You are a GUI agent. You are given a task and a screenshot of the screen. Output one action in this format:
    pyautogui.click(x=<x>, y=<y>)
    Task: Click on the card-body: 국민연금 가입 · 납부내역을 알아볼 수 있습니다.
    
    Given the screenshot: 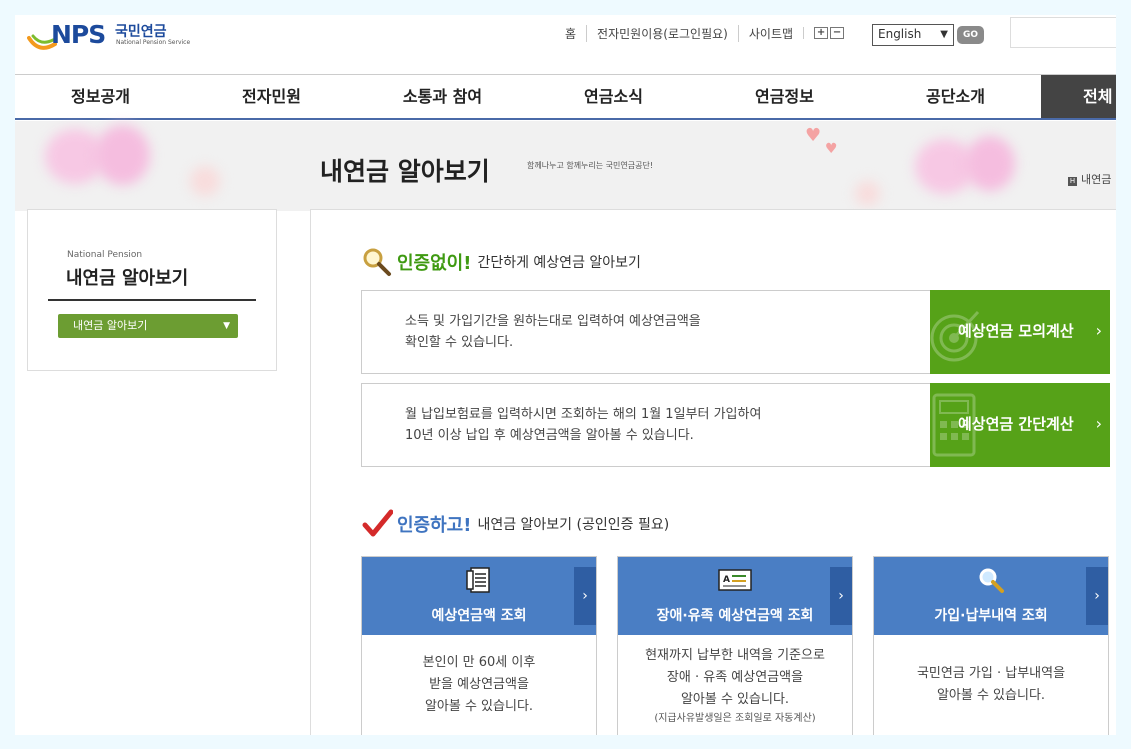 What is the action you would take?
    pyautogui.click(x=991, y=671)
    